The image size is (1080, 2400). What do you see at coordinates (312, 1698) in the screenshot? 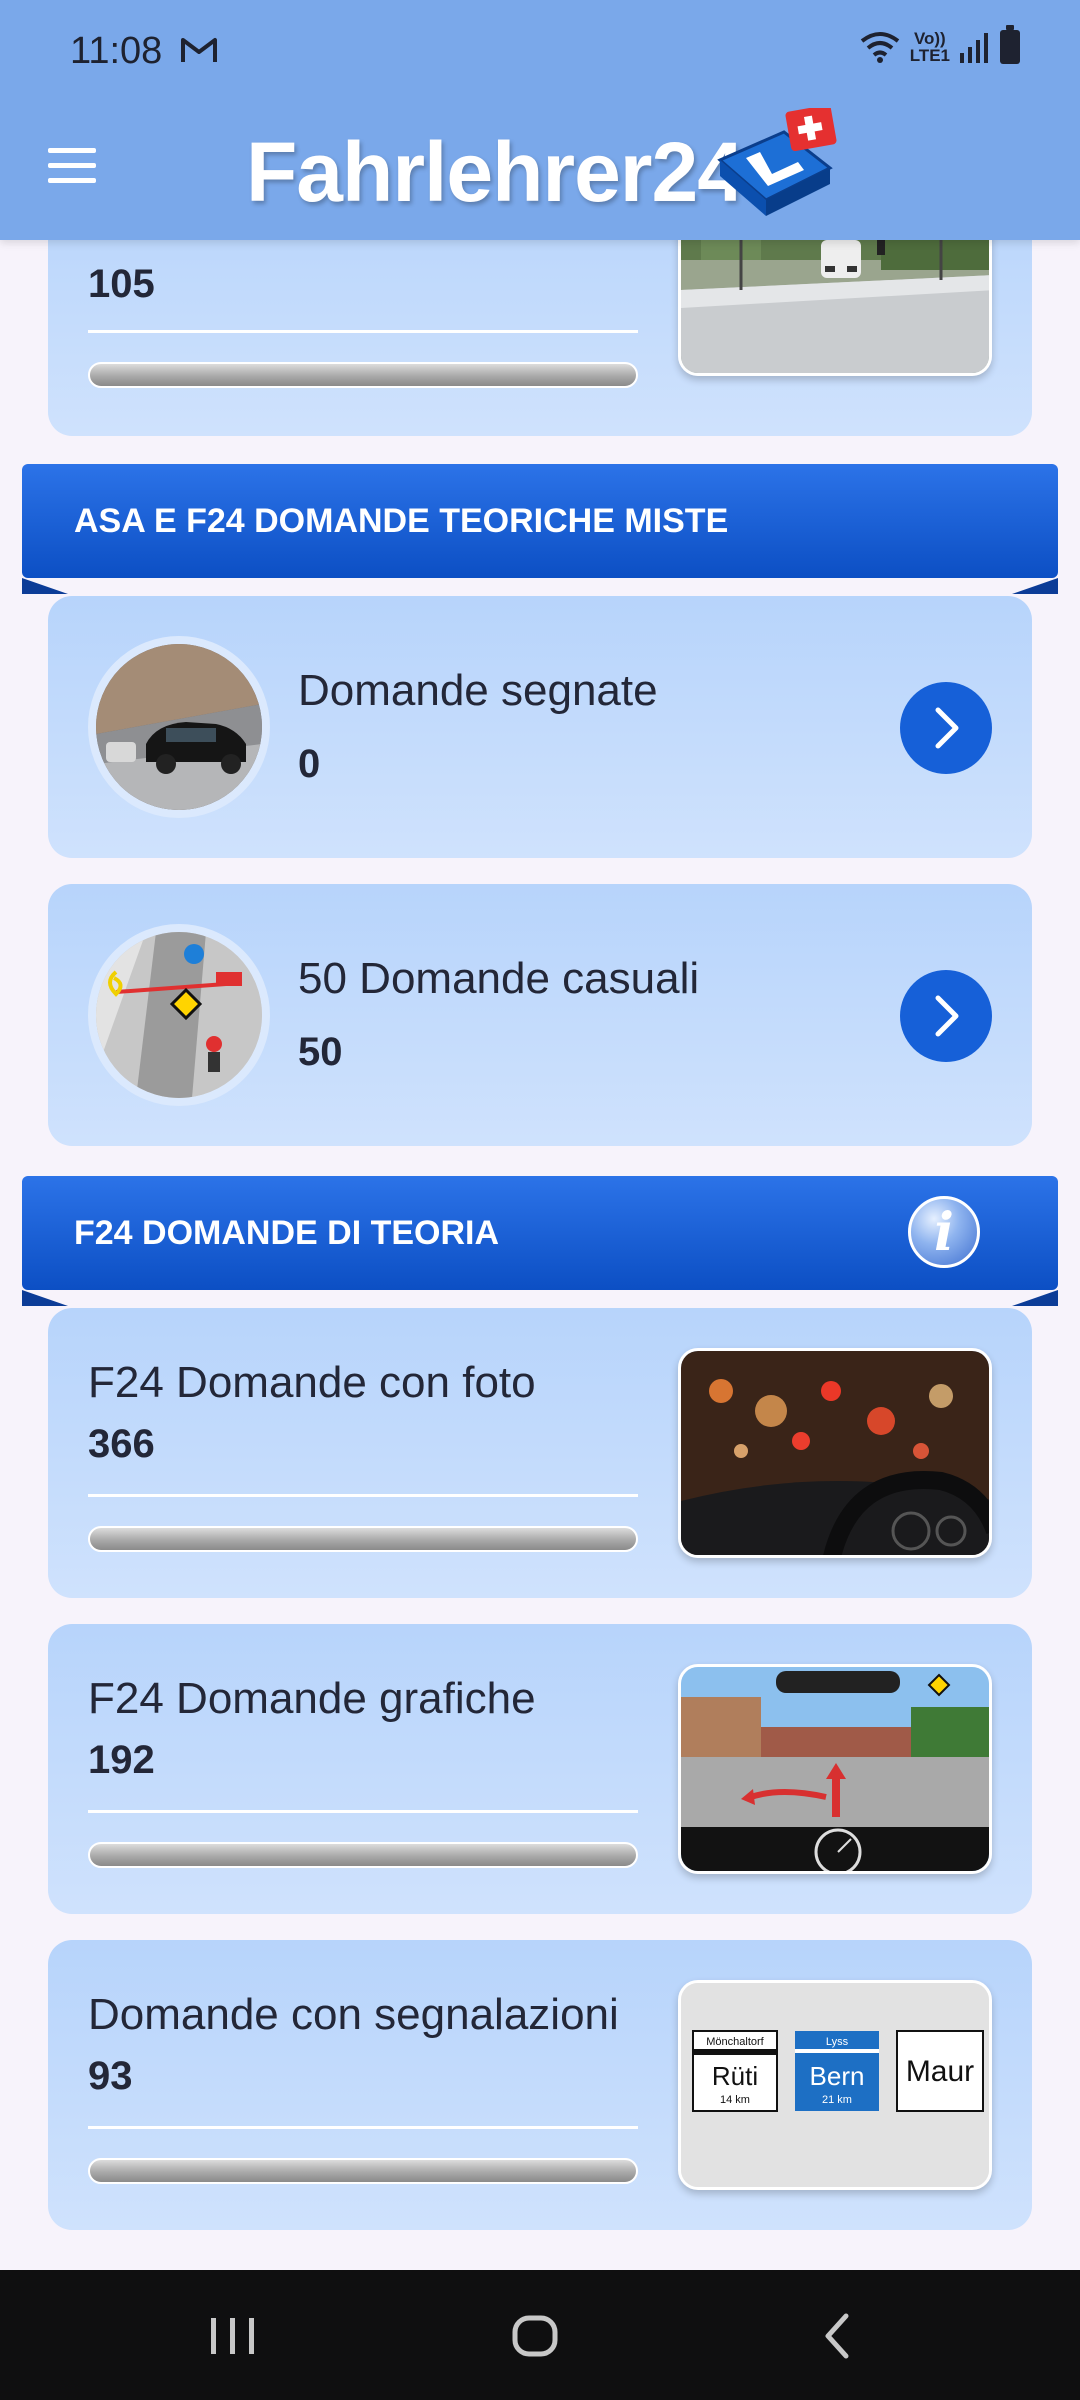
I see `card-title: F24 Domande grafiche` at bounding box center [312, 1698].